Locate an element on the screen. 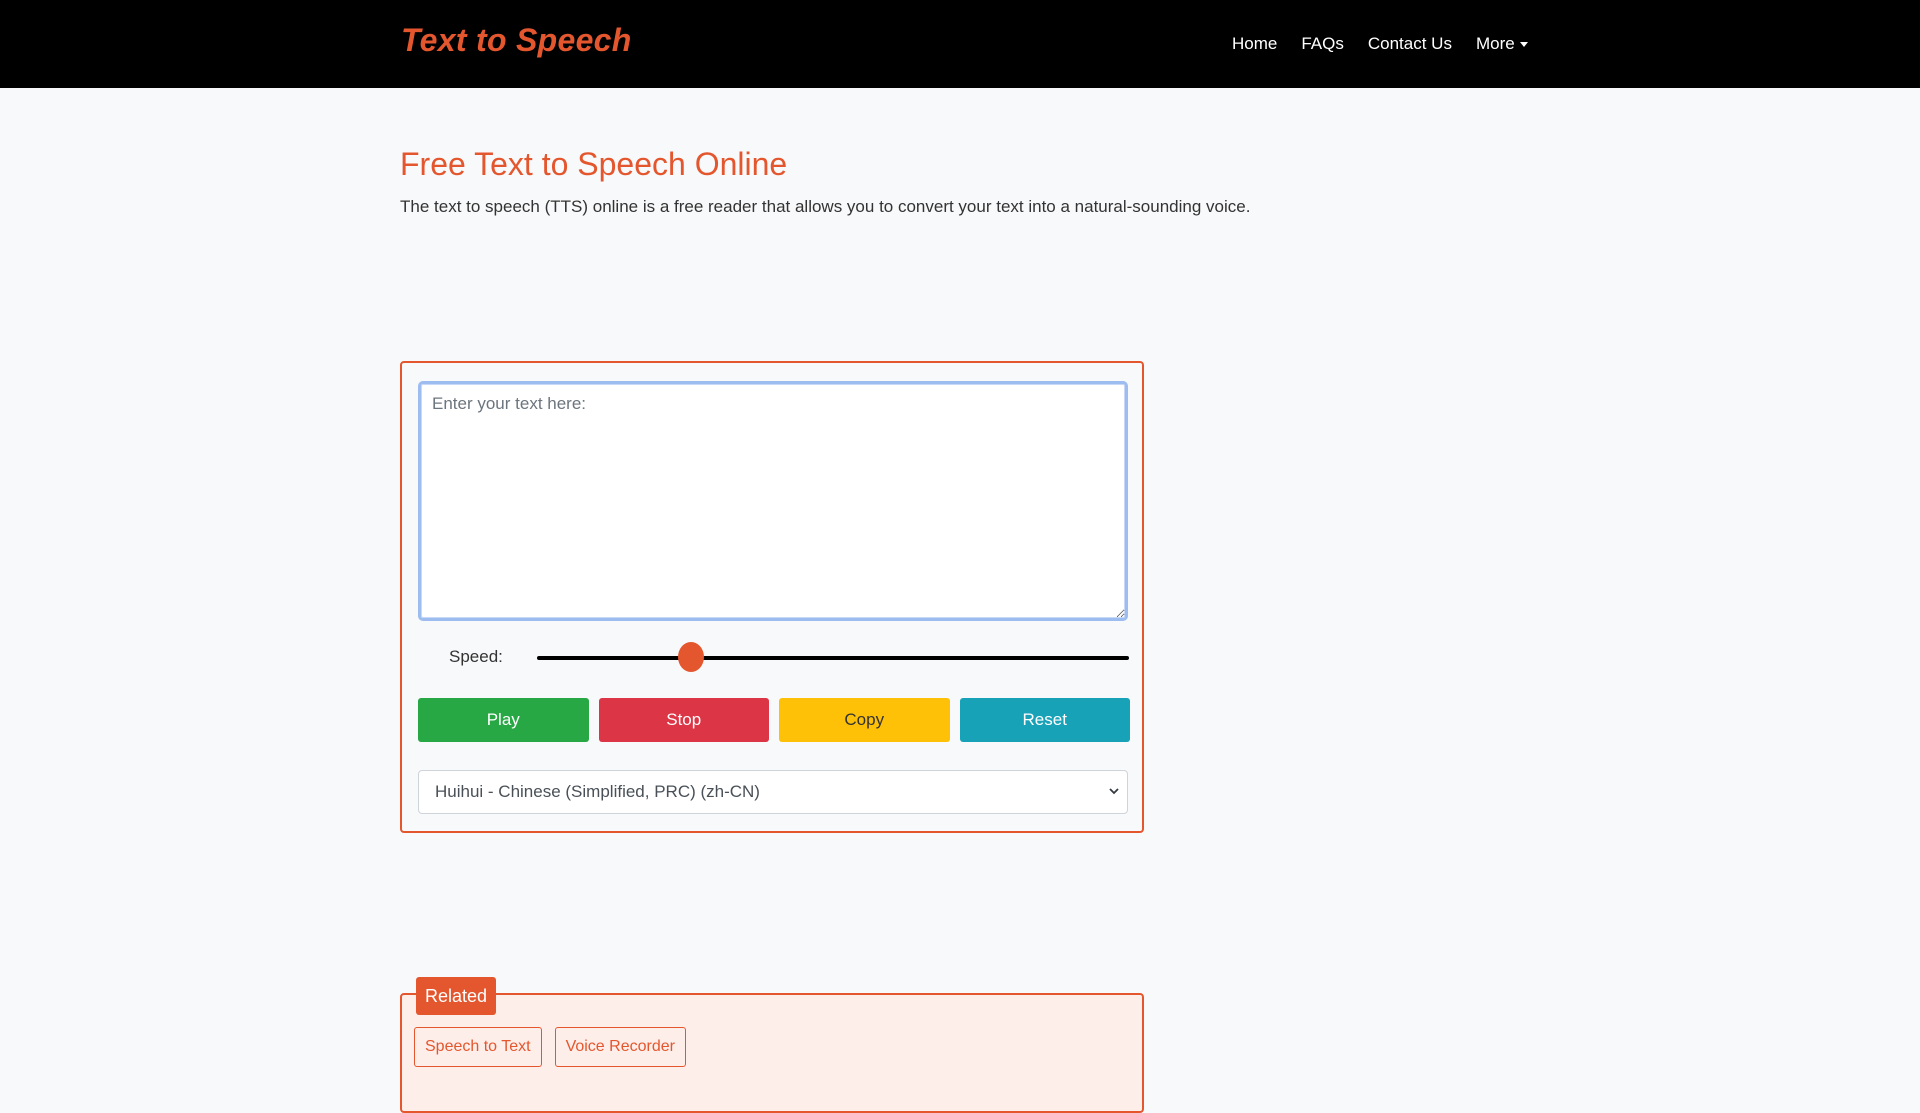 Image resolution: width=1920 pixels, height=1113 pixels. speed-slider is located at coordinates (833, 657).